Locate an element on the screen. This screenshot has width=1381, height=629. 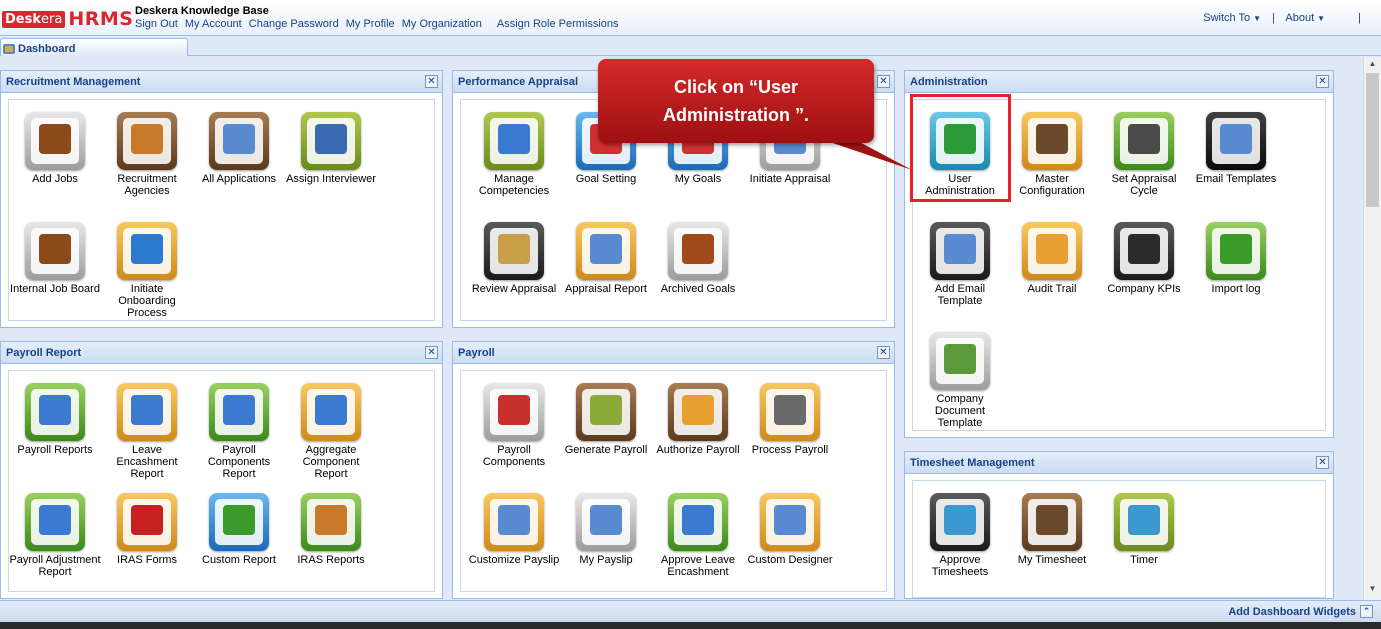
process-payroll-item: Process Payroll is located at coordinates (790, 419).